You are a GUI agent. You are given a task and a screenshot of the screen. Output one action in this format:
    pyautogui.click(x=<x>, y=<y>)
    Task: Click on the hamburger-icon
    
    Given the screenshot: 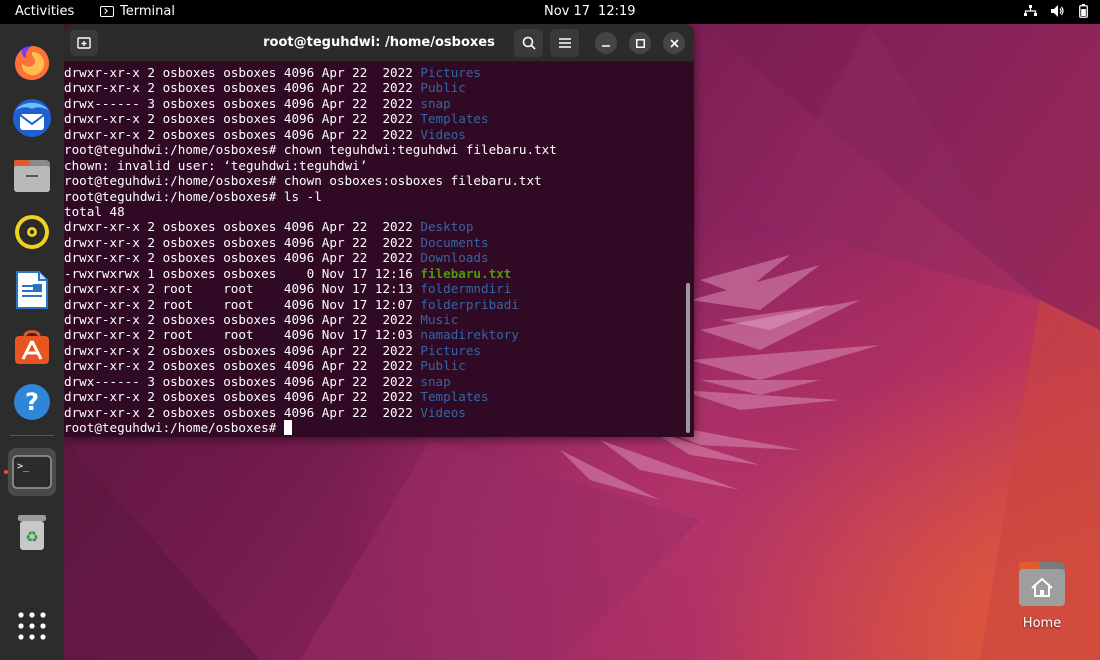 What is the action you would take?
    pyautogui.click(x=564, y=43)
    